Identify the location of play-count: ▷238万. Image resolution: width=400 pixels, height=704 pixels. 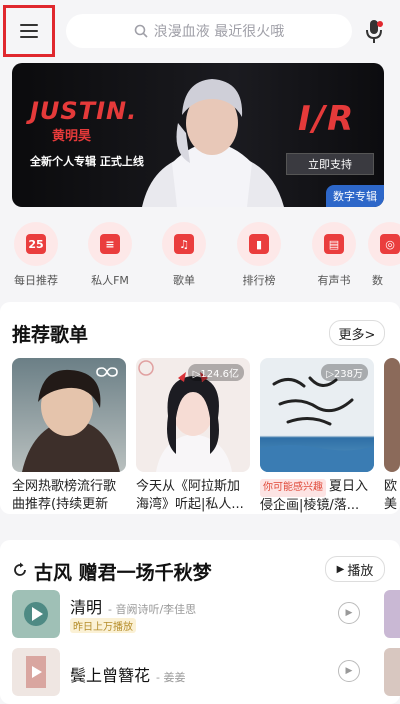
(344, 372).